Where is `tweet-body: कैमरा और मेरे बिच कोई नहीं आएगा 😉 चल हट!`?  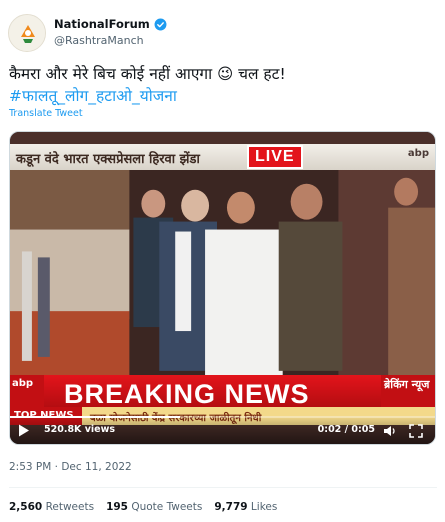 tweet-body: कैमरा और मेरे बिच कोई नहीं आएगा 😉 चल हट! is located at coordinates (147, 74).